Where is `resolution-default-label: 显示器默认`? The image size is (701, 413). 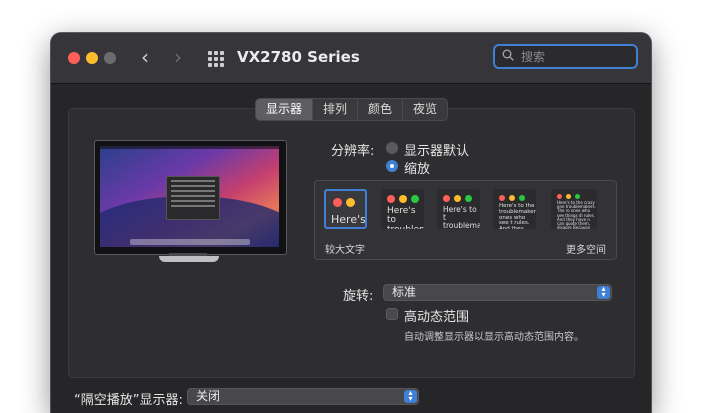
resolution-default-label: 显示器默认 is located at coordinates (436, 149).